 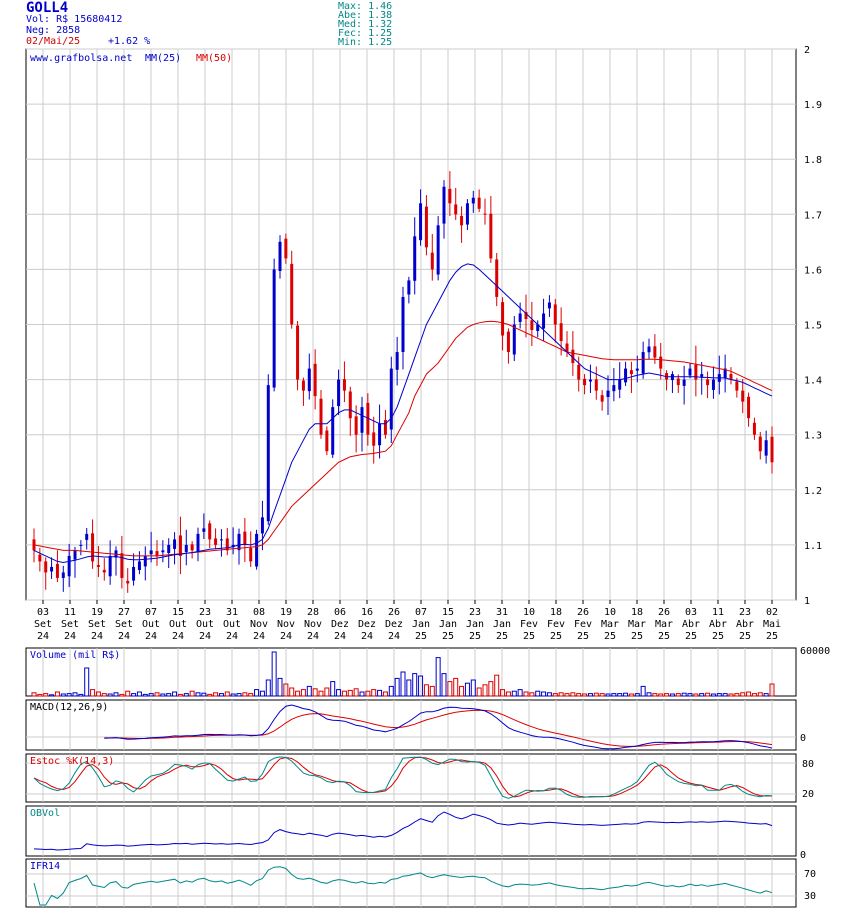 What do you see at coordinates (691, 636) in the screenshot?
I see `x-tick-label-24-2: 25` at bounding box center [691, 636].